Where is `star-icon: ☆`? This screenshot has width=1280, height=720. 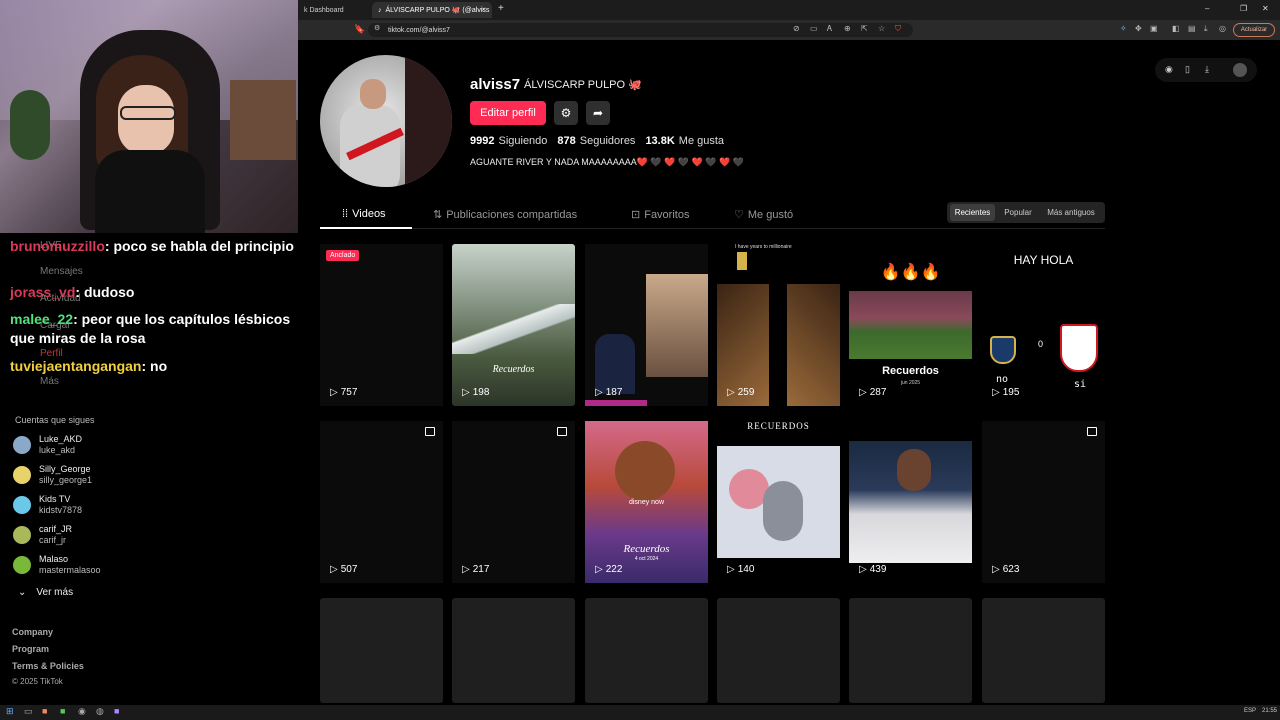
star-icon: ☆ is located at coordinates (881, 28).